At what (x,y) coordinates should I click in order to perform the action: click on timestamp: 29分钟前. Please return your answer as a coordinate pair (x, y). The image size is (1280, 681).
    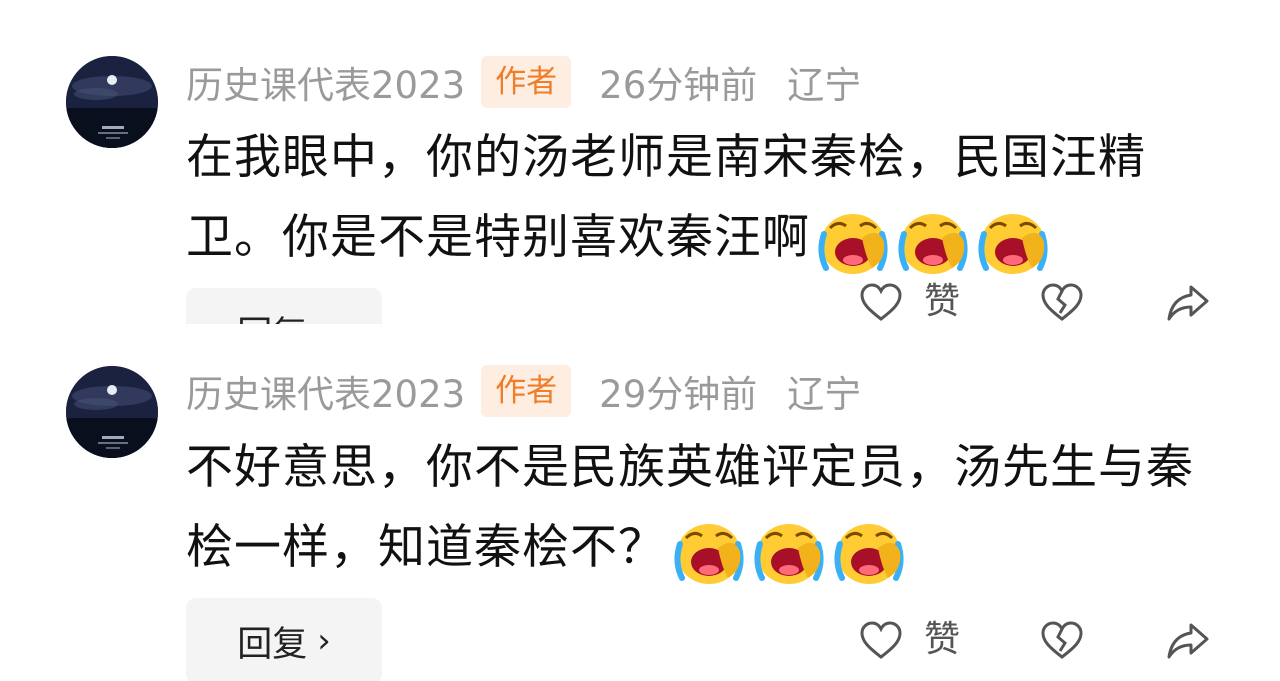
    Looking at the image, I should click on (678, 394).